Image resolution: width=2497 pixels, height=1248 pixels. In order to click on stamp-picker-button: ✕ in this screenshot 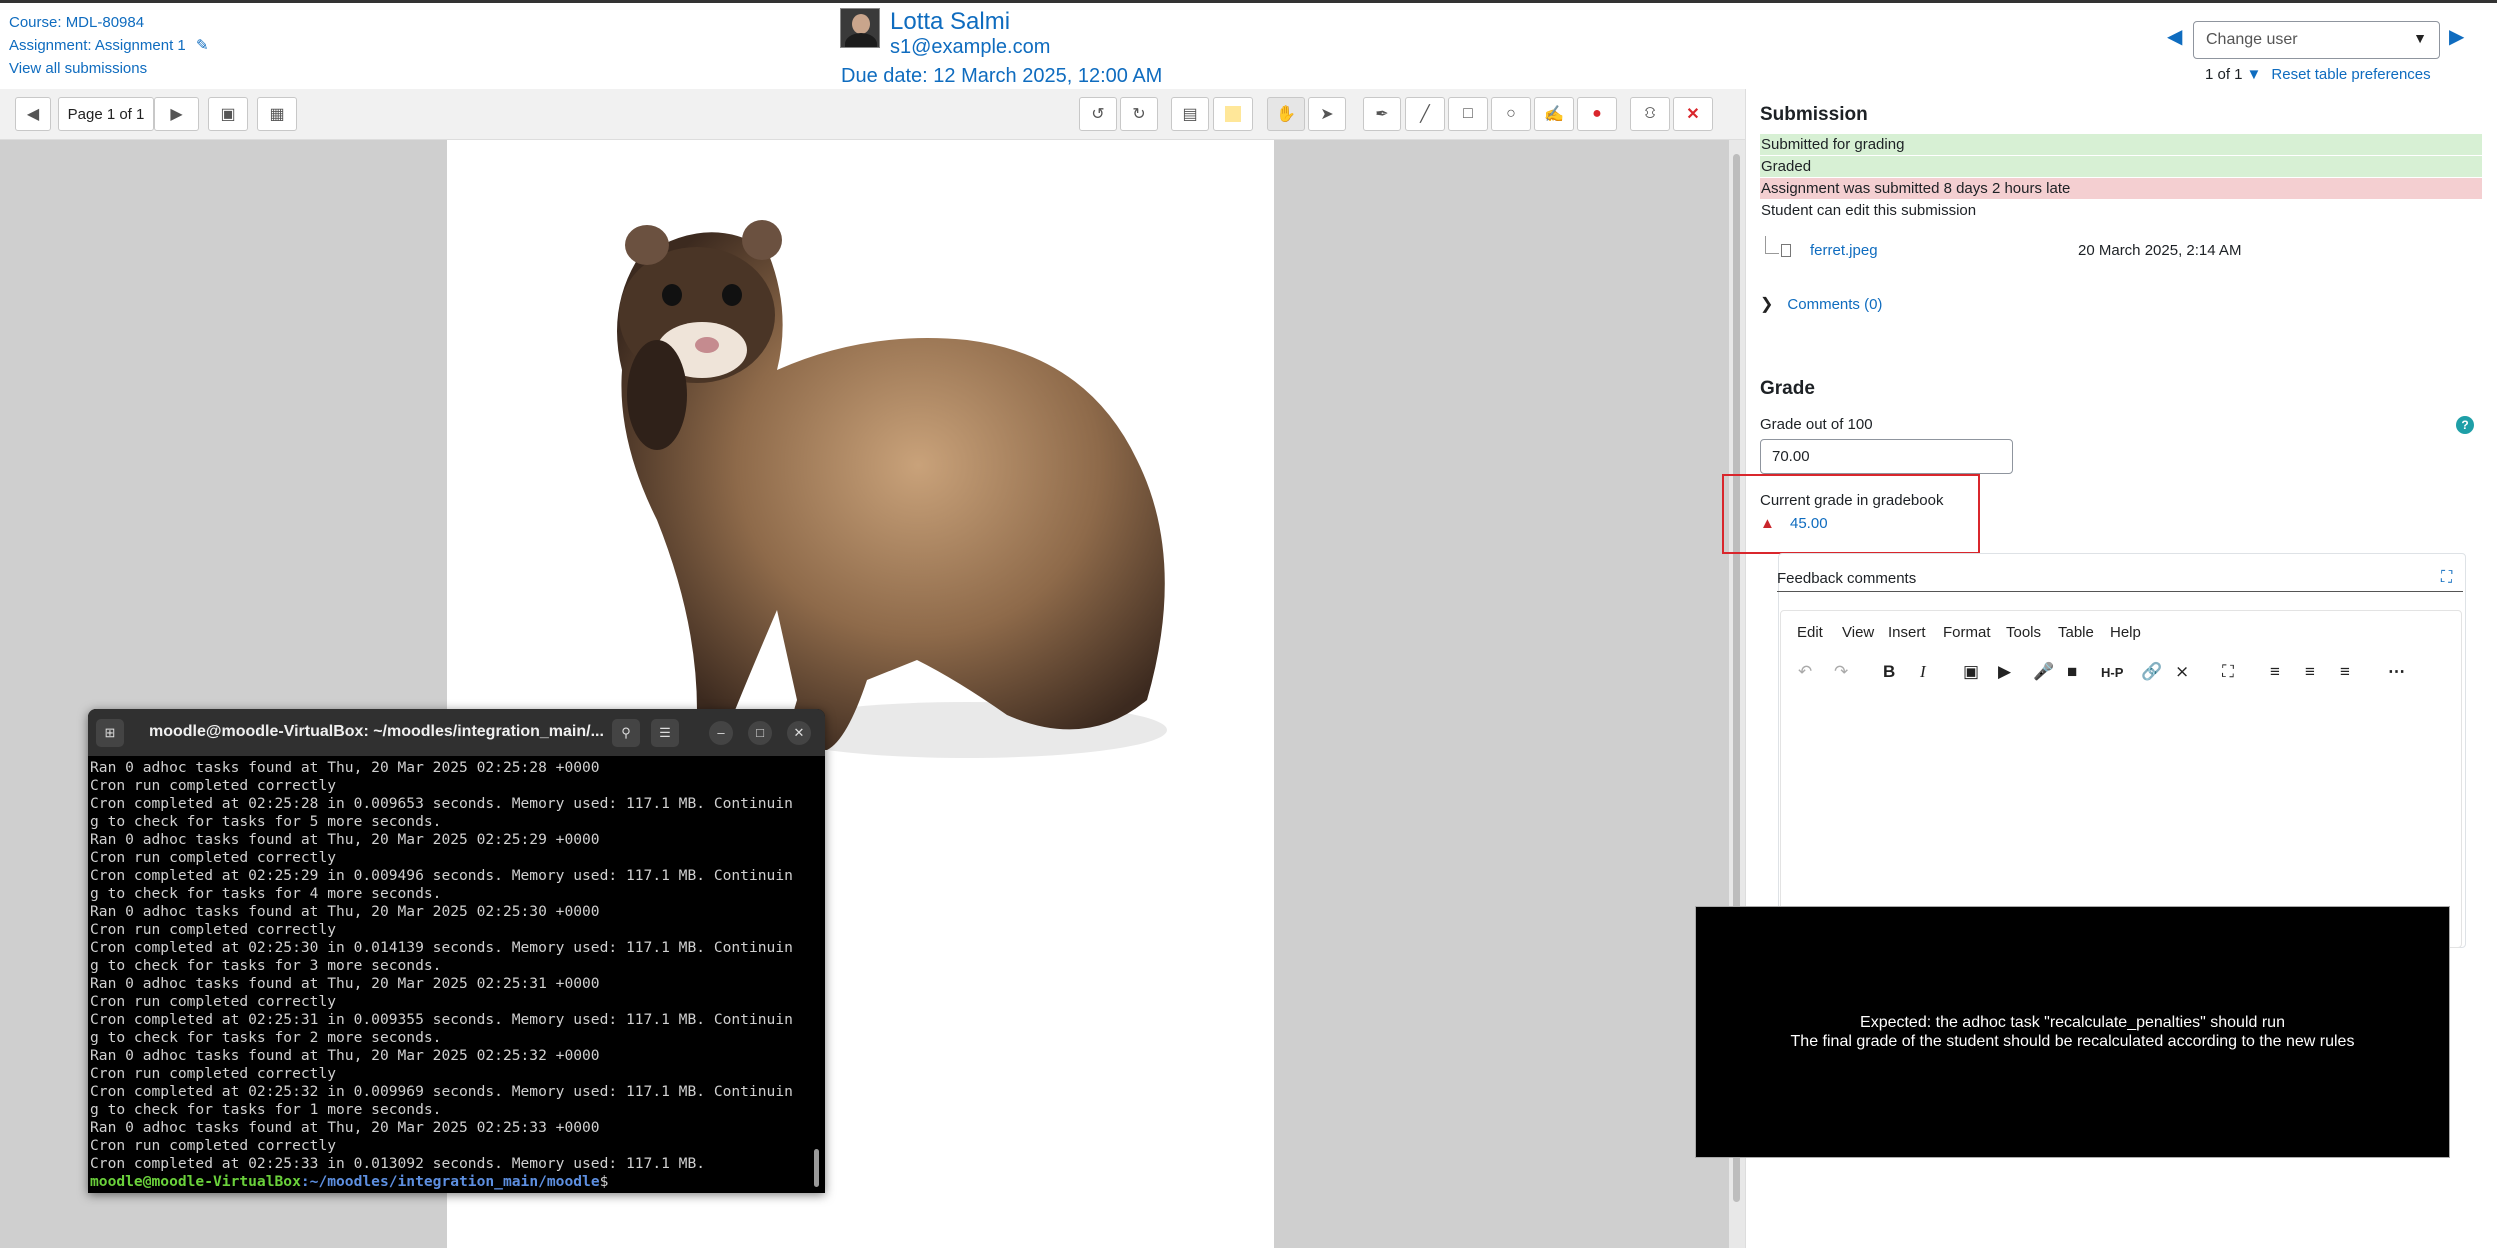, I will do `click(1693, 114)`.